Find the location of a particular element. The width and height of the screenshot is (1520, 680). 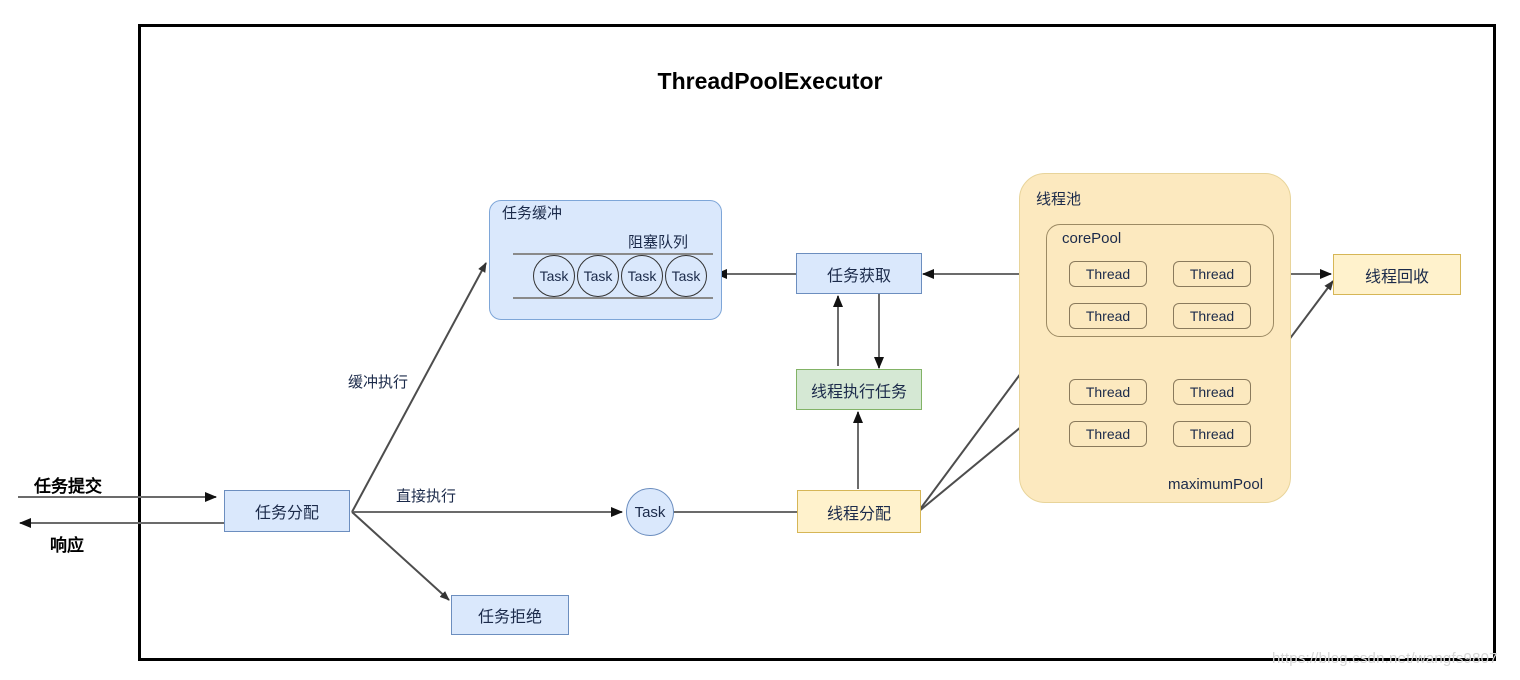

node-task-fetch: 任务获取 is located at coordinates (859, 273).